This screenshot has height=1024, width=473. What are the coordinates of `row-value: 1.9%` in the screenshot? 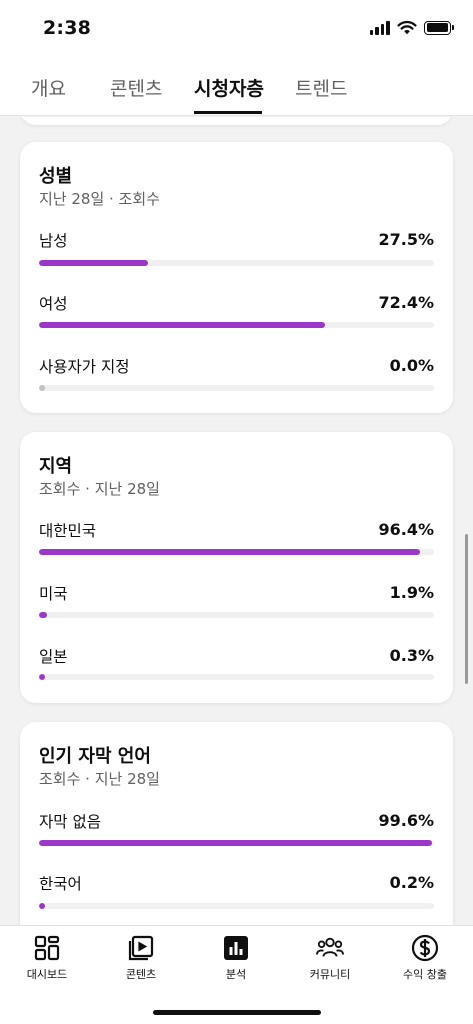 It's located at (411, 592).